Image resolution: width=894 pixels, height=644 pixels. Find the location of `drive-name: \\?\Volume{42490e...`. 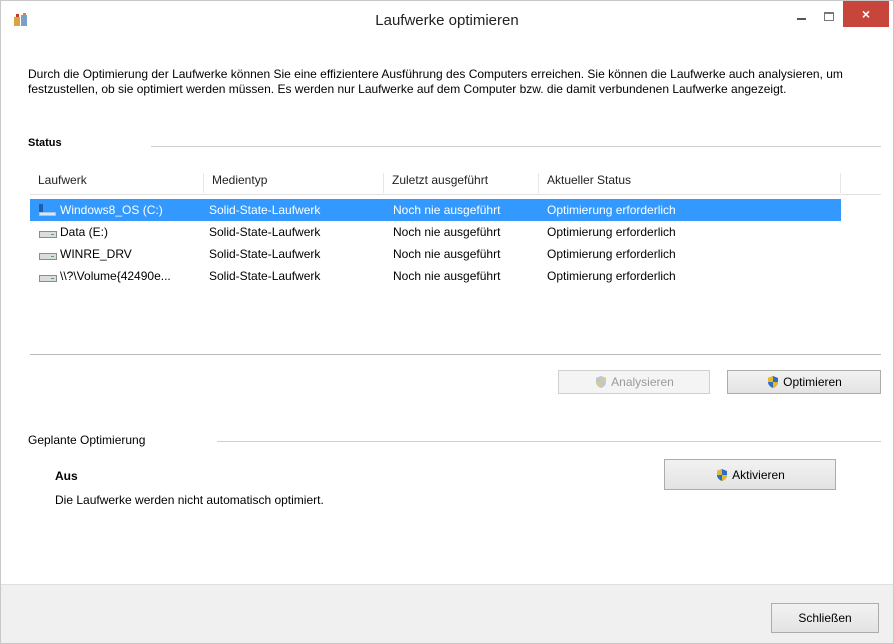

drive-name: \\?\Volume{42490e... is located at coordinates (115, 276).